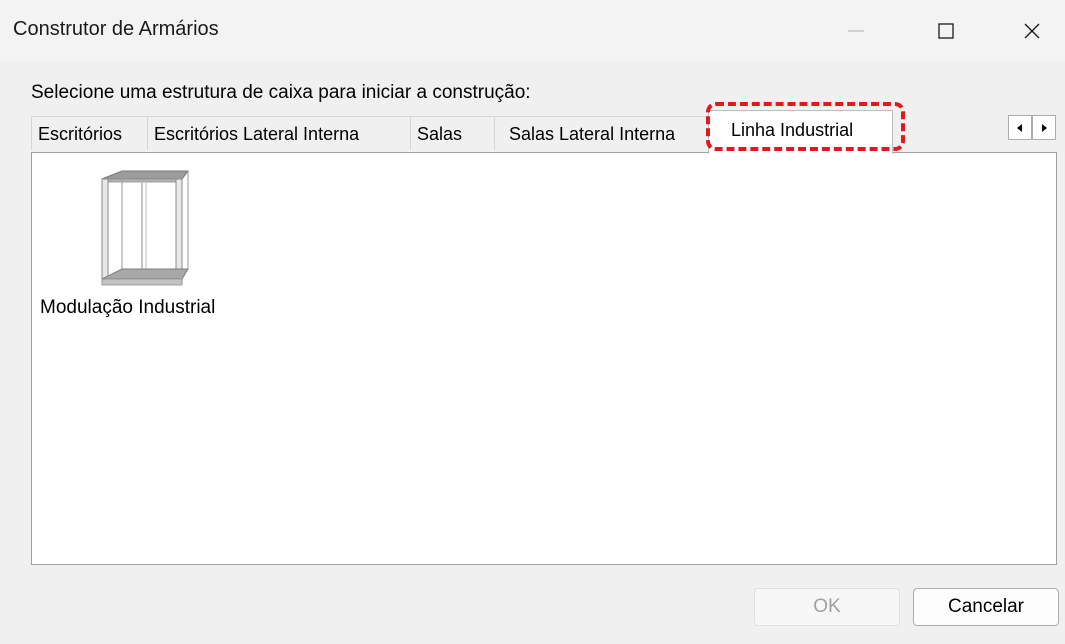 This screenshot has height=644, width=1065. I want to click on title-bar: Construtor de Armários, so click(532, 31).